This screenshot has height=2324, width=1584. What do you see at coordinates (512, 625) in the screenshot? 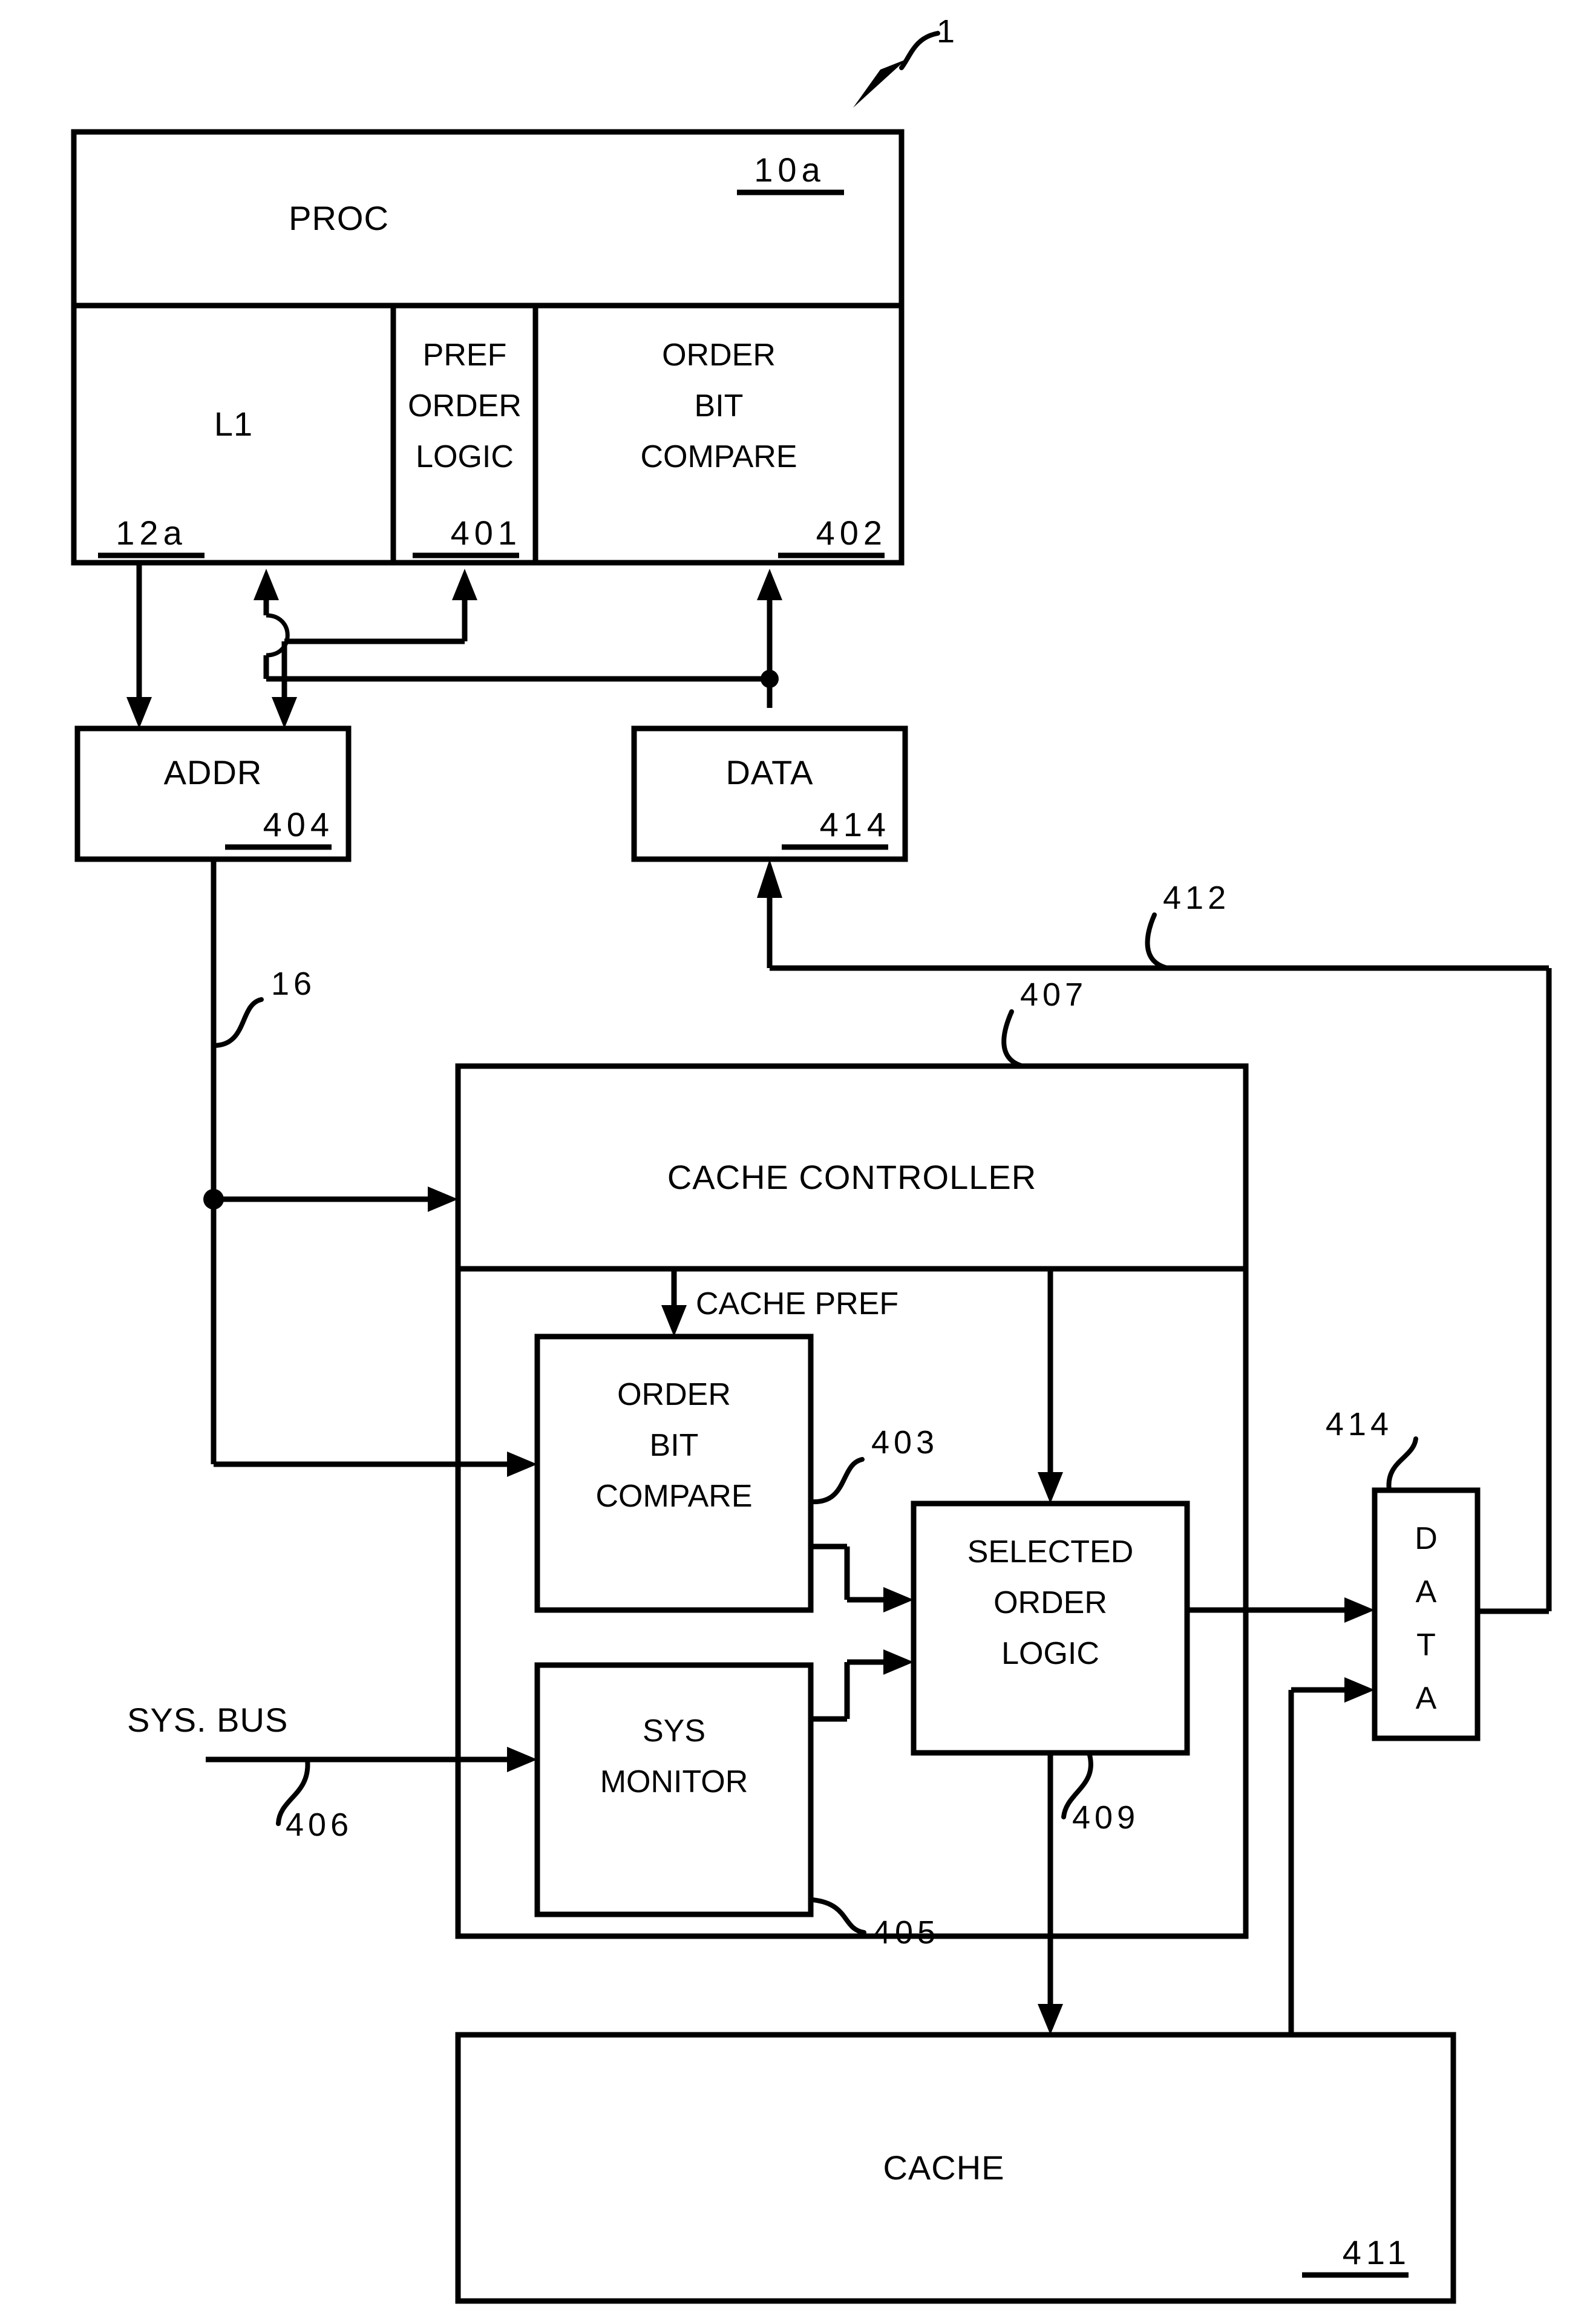
I see `wire-data-branch-left` at bounding box center [512, 625].